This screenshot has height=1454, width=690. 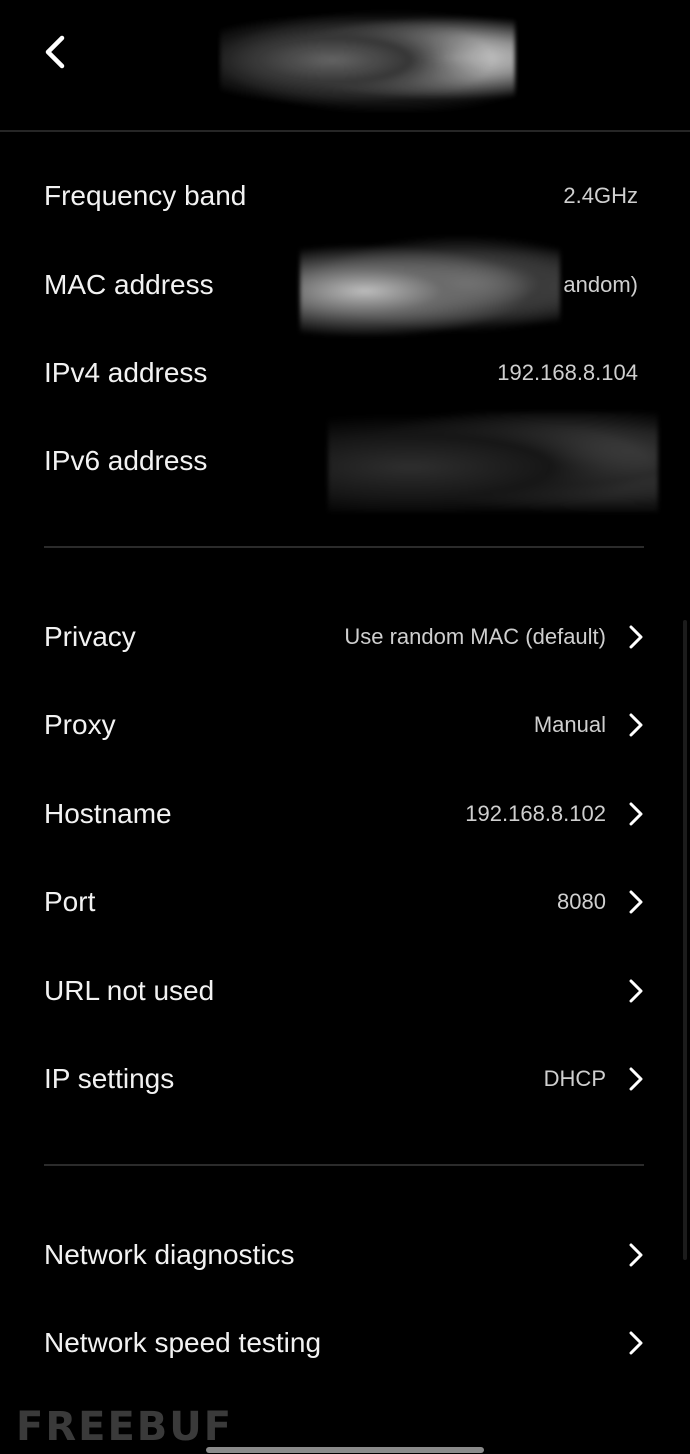 I want to click on top-bar, so click(x=345, y=65).